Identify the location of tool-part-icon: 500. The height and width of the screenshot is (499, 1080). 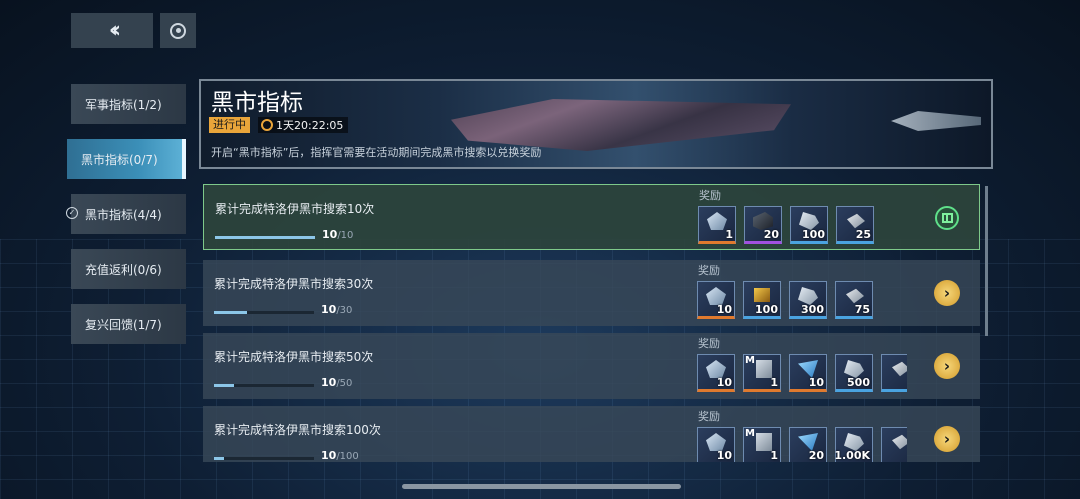
(854, 373).